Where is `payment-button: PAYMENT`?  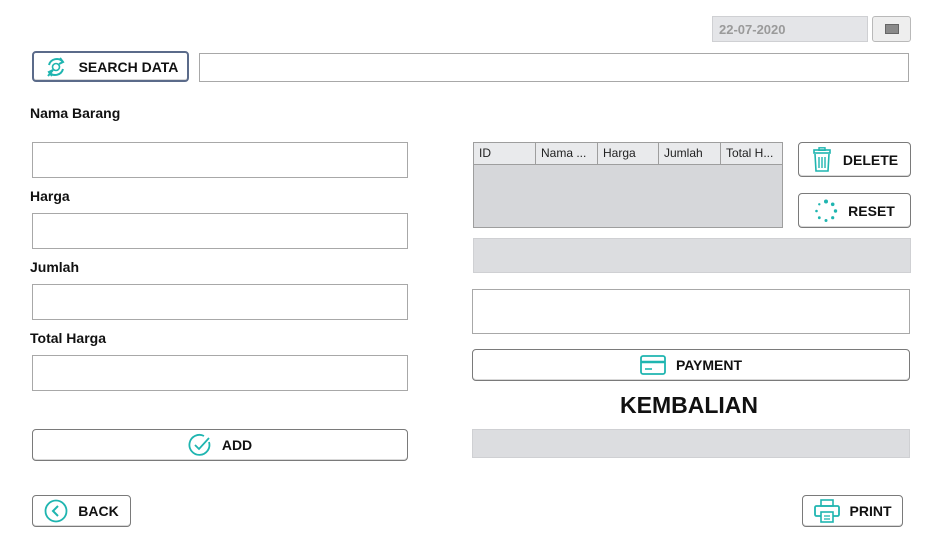
payment-button: PAYMENT is located at coordinates (691, 365).